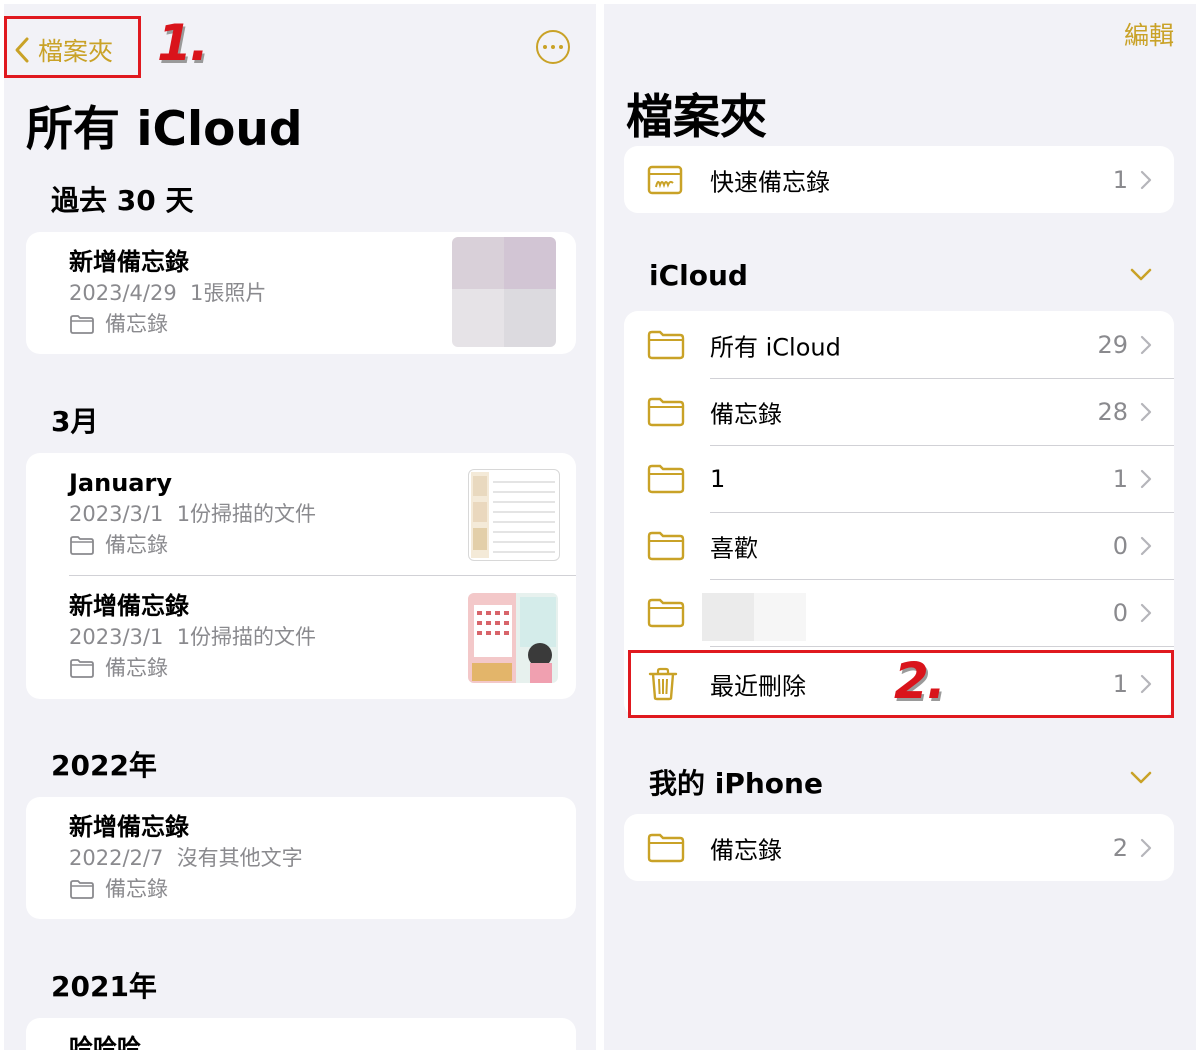 This screenshot has height=1050, width=1200. What do you see at coordinates (104, 986) in the screenshot?
I see `section-header: 2021年` at bounding box center [104, 986].